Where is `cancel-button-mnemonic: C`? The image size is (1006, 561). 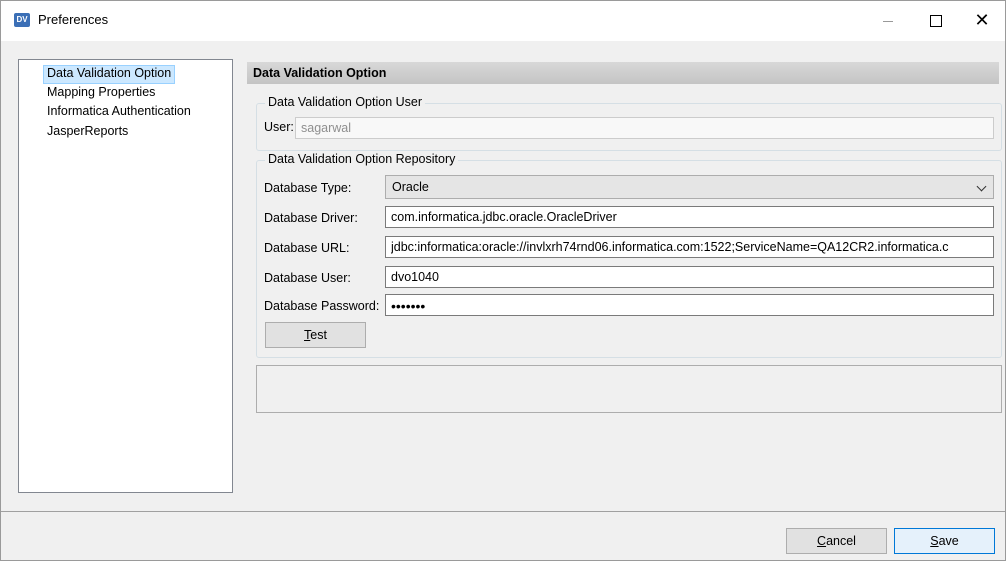
cancel-button-mnemonic: C is located at coordinates (822, 541).